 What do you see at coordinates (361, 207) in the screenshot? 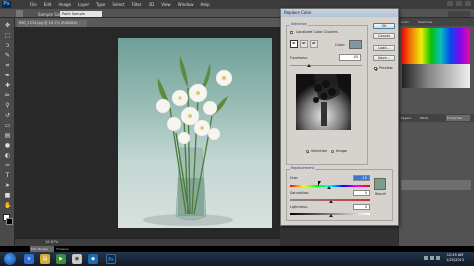
I see `lightness-input: 0` at bounding box center [361, 207].